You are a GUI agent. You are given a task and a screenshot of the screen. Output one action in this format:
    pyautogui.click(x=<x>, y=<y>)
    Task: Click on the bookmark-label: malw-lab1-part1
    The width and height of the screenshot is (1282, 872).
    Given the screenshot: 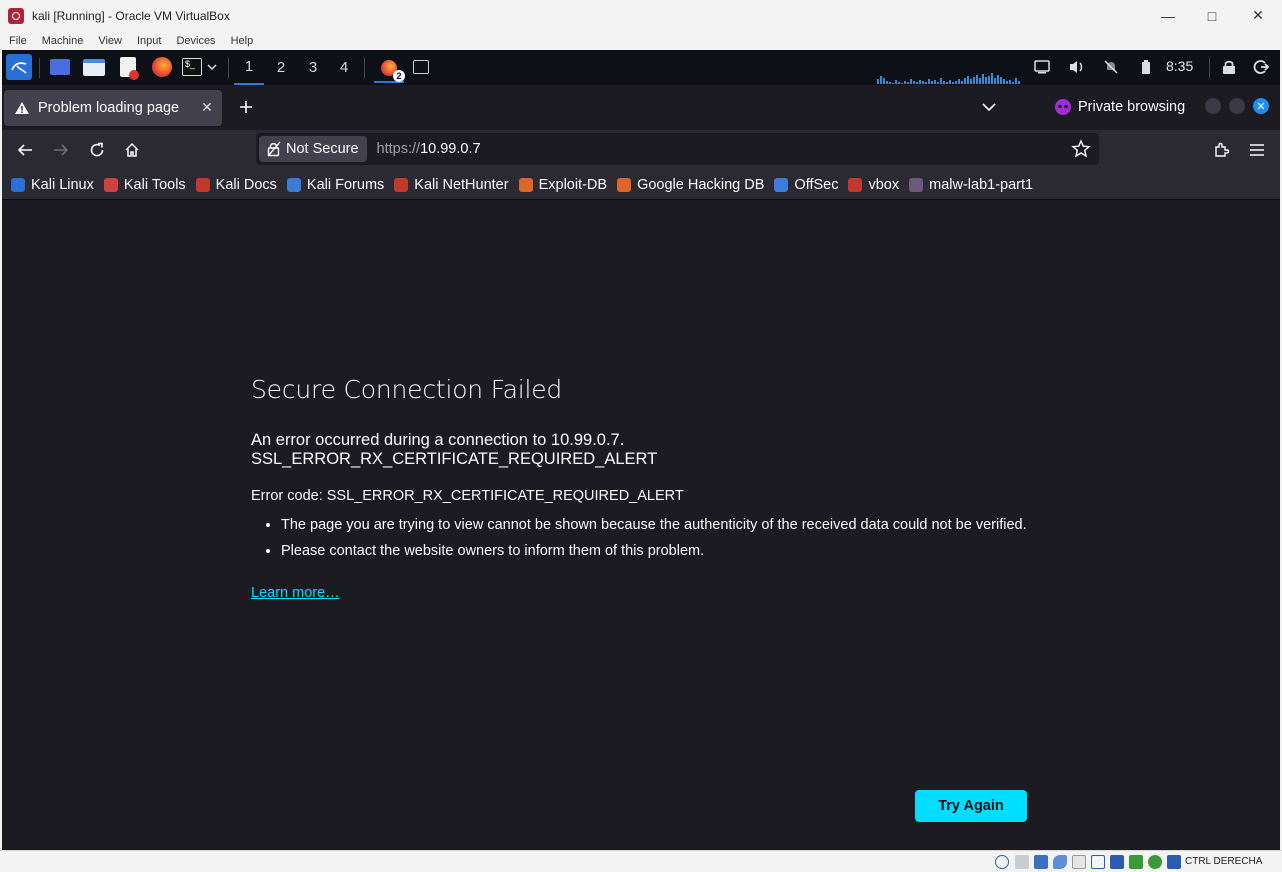 What is the action you would take?
    pyautogui.click(x=981, y=184)
    